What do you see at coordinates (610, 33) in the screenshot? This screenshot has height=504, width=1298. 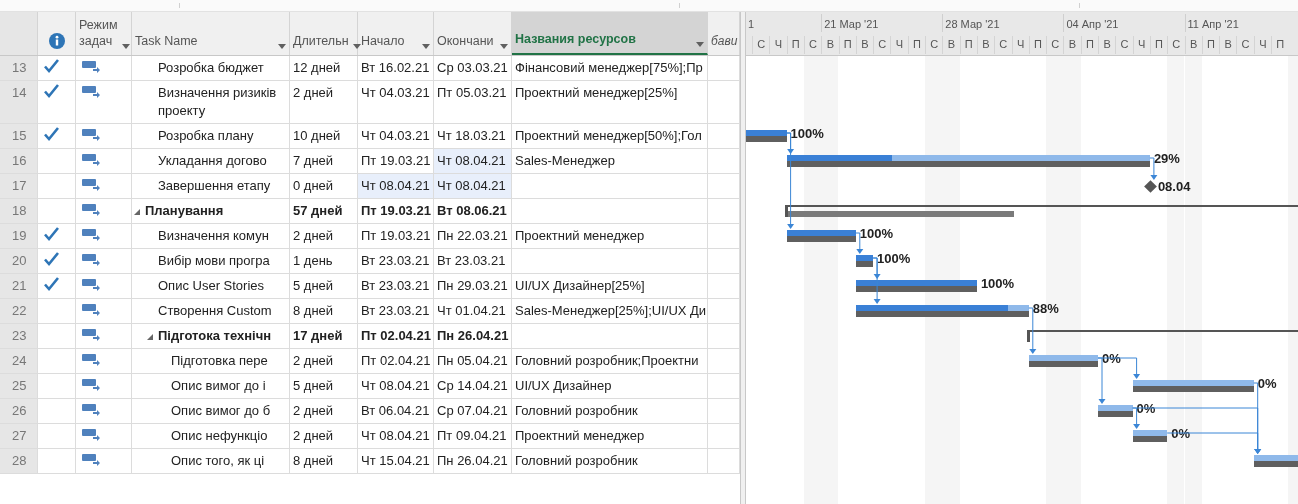 I see `column-header: Названия ресурсов` at bounding box center [610, 33].